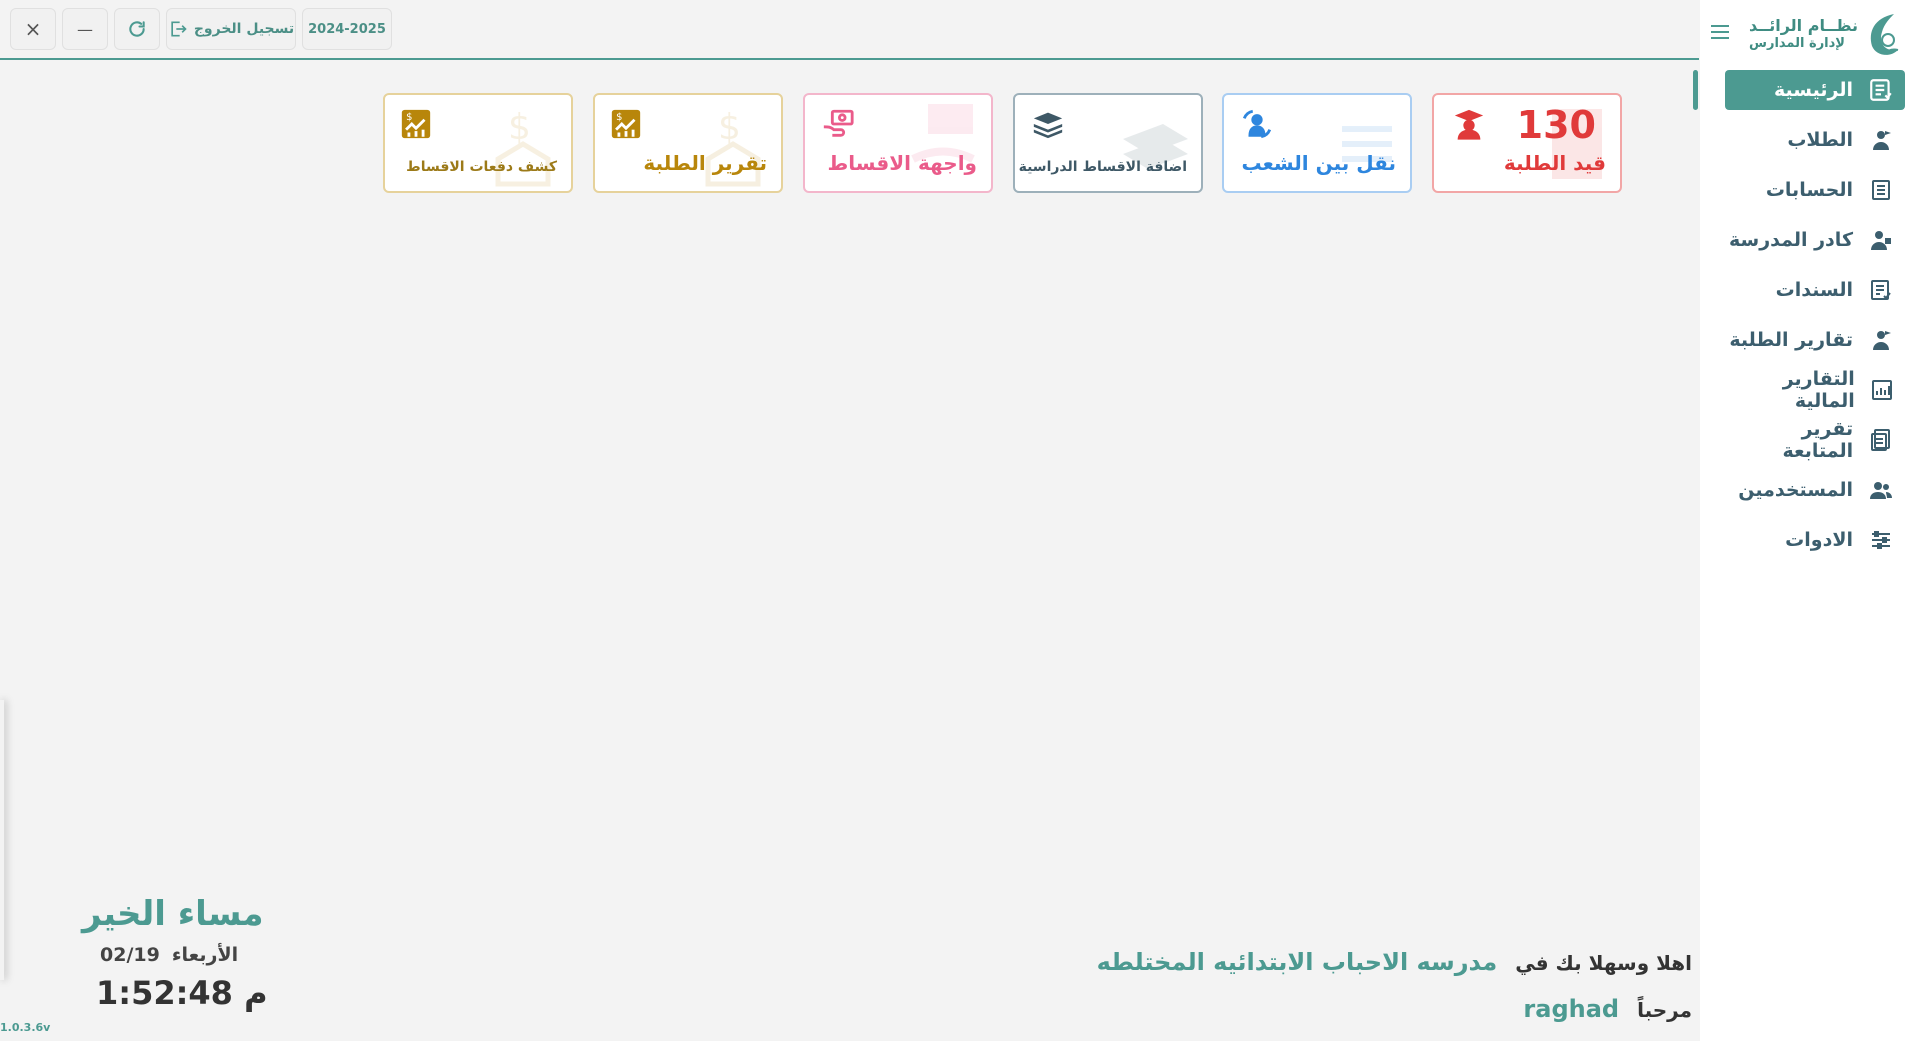 The width and height of the screenshot is (1920, 1041). I want to click on sidebar-item-label: الرئيسية, so click(1813, 90).